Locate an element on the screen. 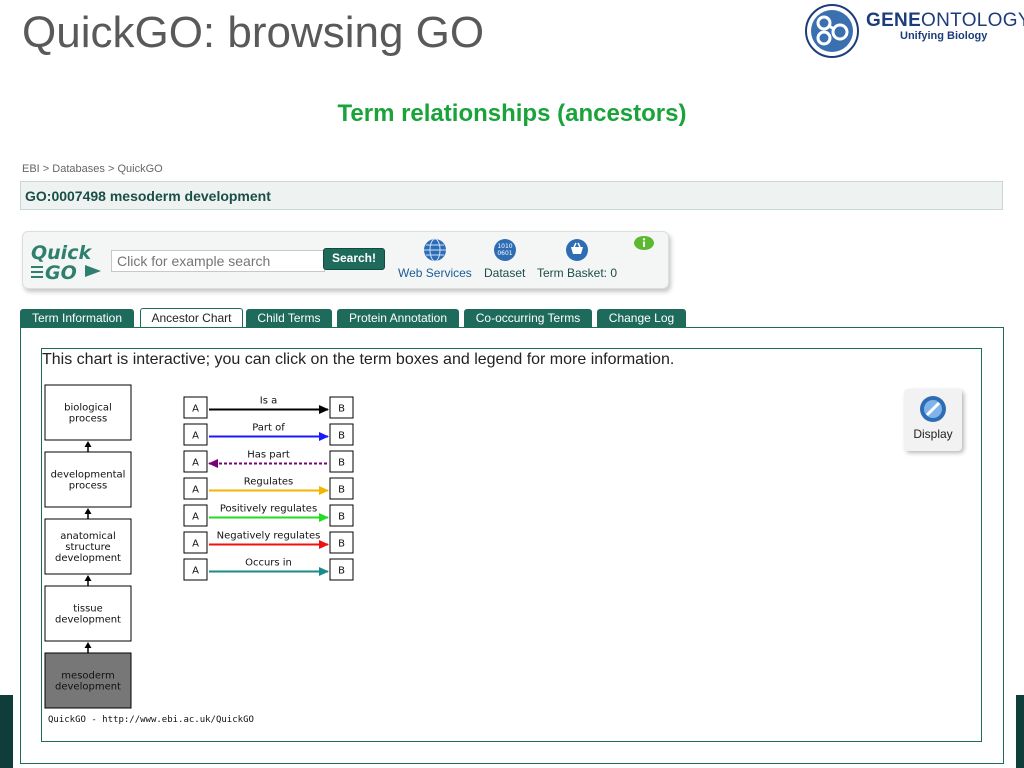 The image size is (1024, 768). right-accent-bar is located at coordinates (1020, 731).